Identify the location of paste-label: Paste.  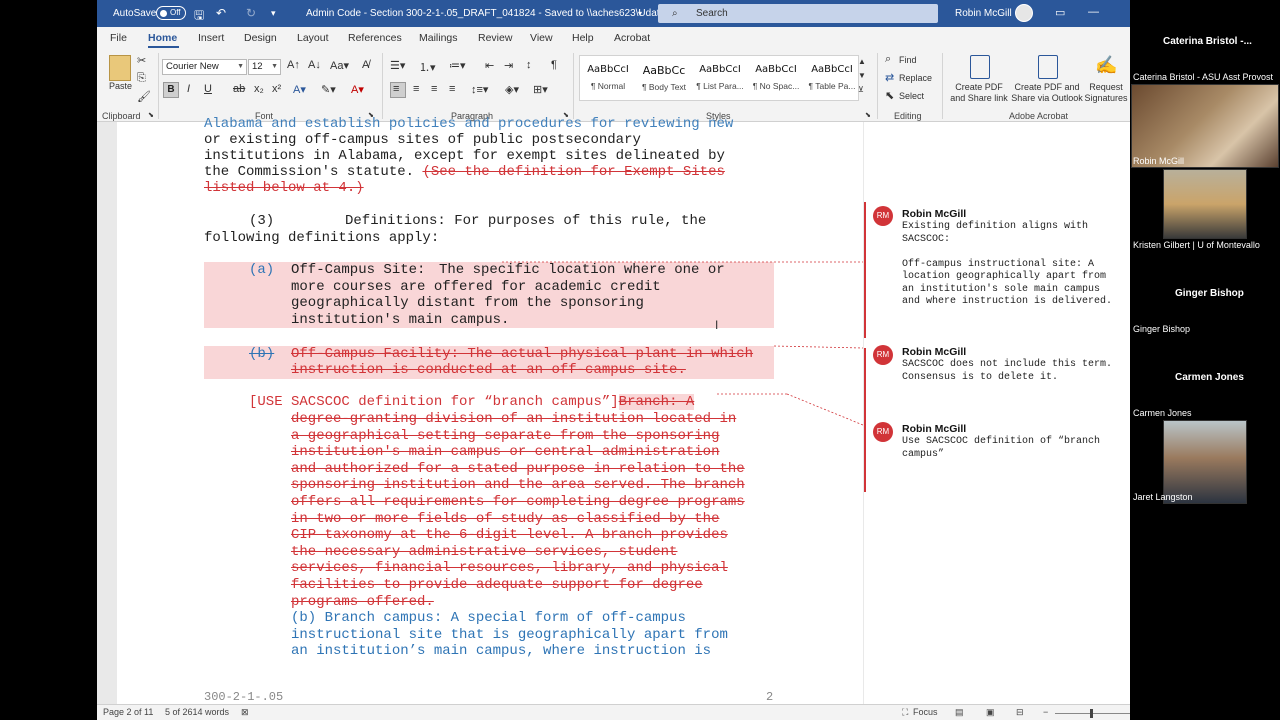
(120, 86).